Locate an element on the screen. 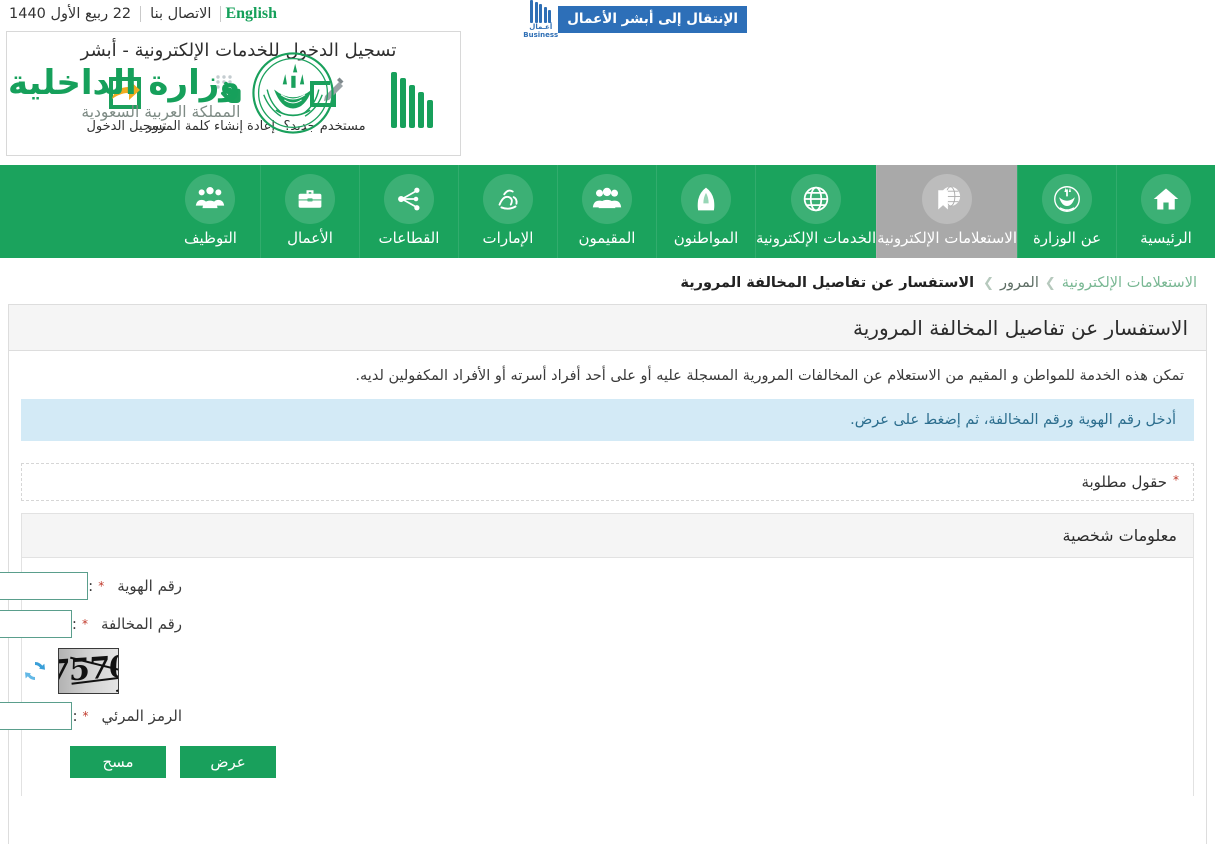  nav-item-residents: المقيمون is located at coordinates (606, 211).